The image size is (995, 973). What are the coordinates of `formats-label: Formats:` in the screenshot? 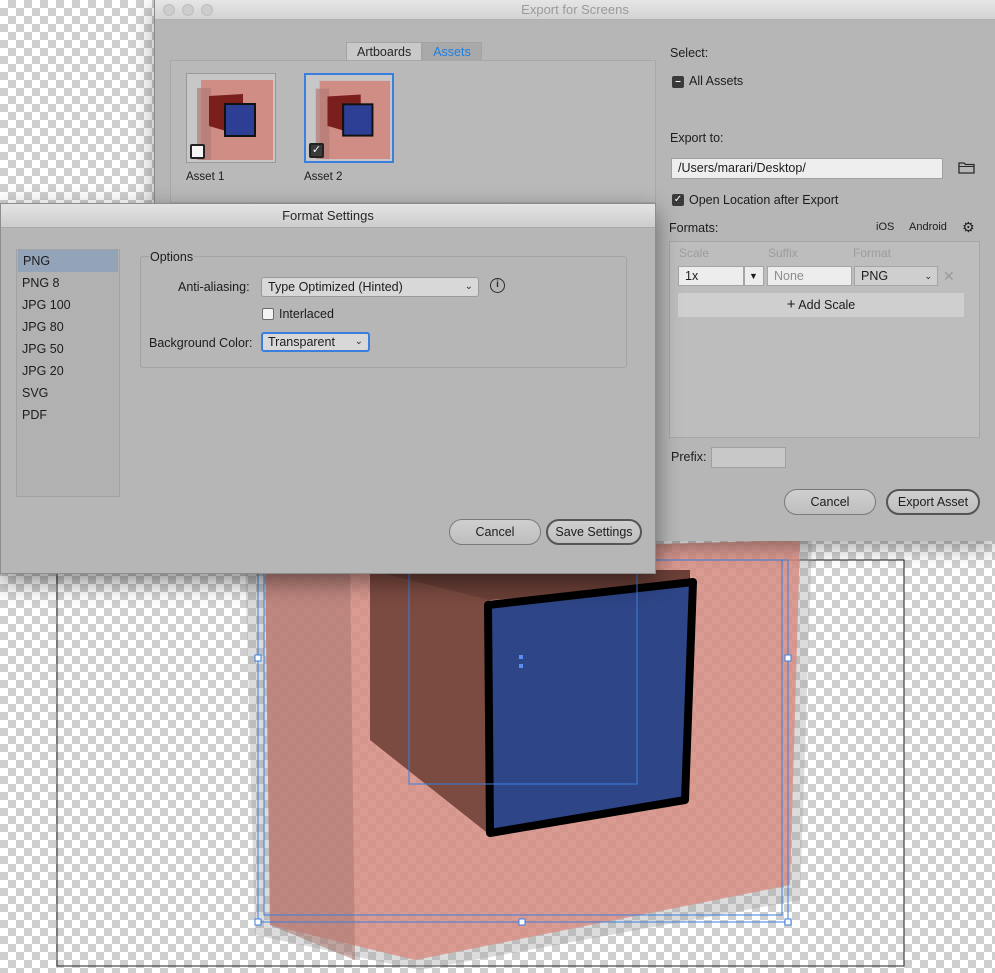 It's located at (694, 228).